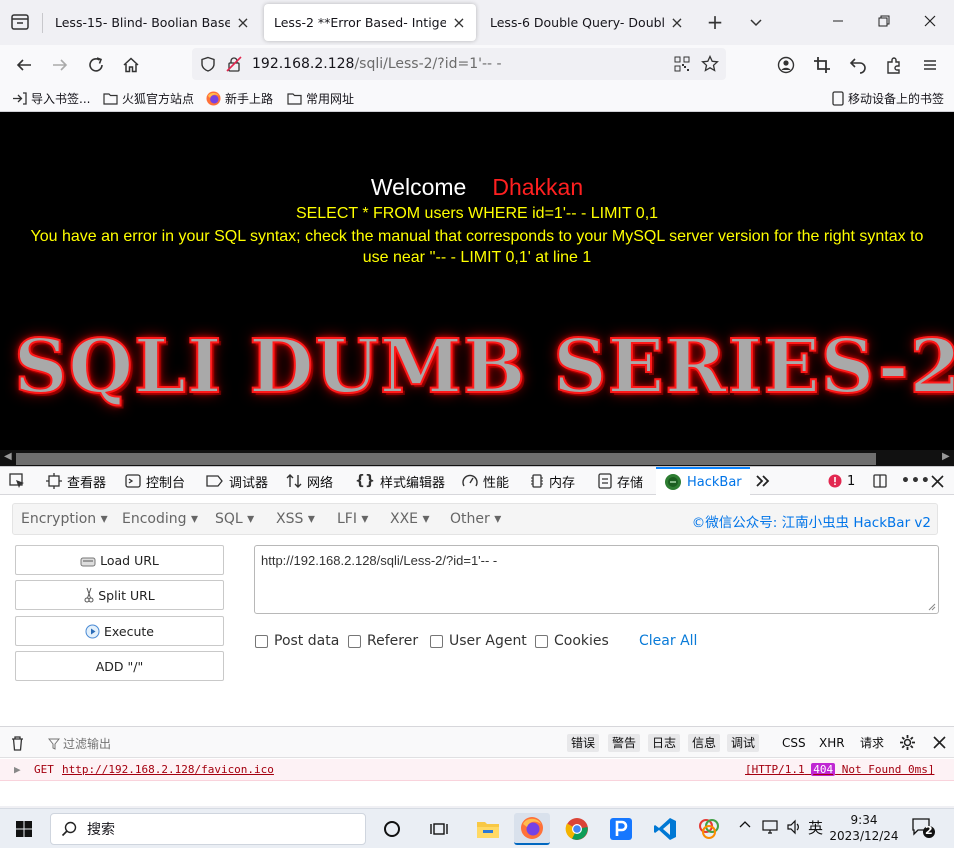 The width and height of the screenshot is (954, 848). I want to click on chevron-up-icon, so click(745, 827).